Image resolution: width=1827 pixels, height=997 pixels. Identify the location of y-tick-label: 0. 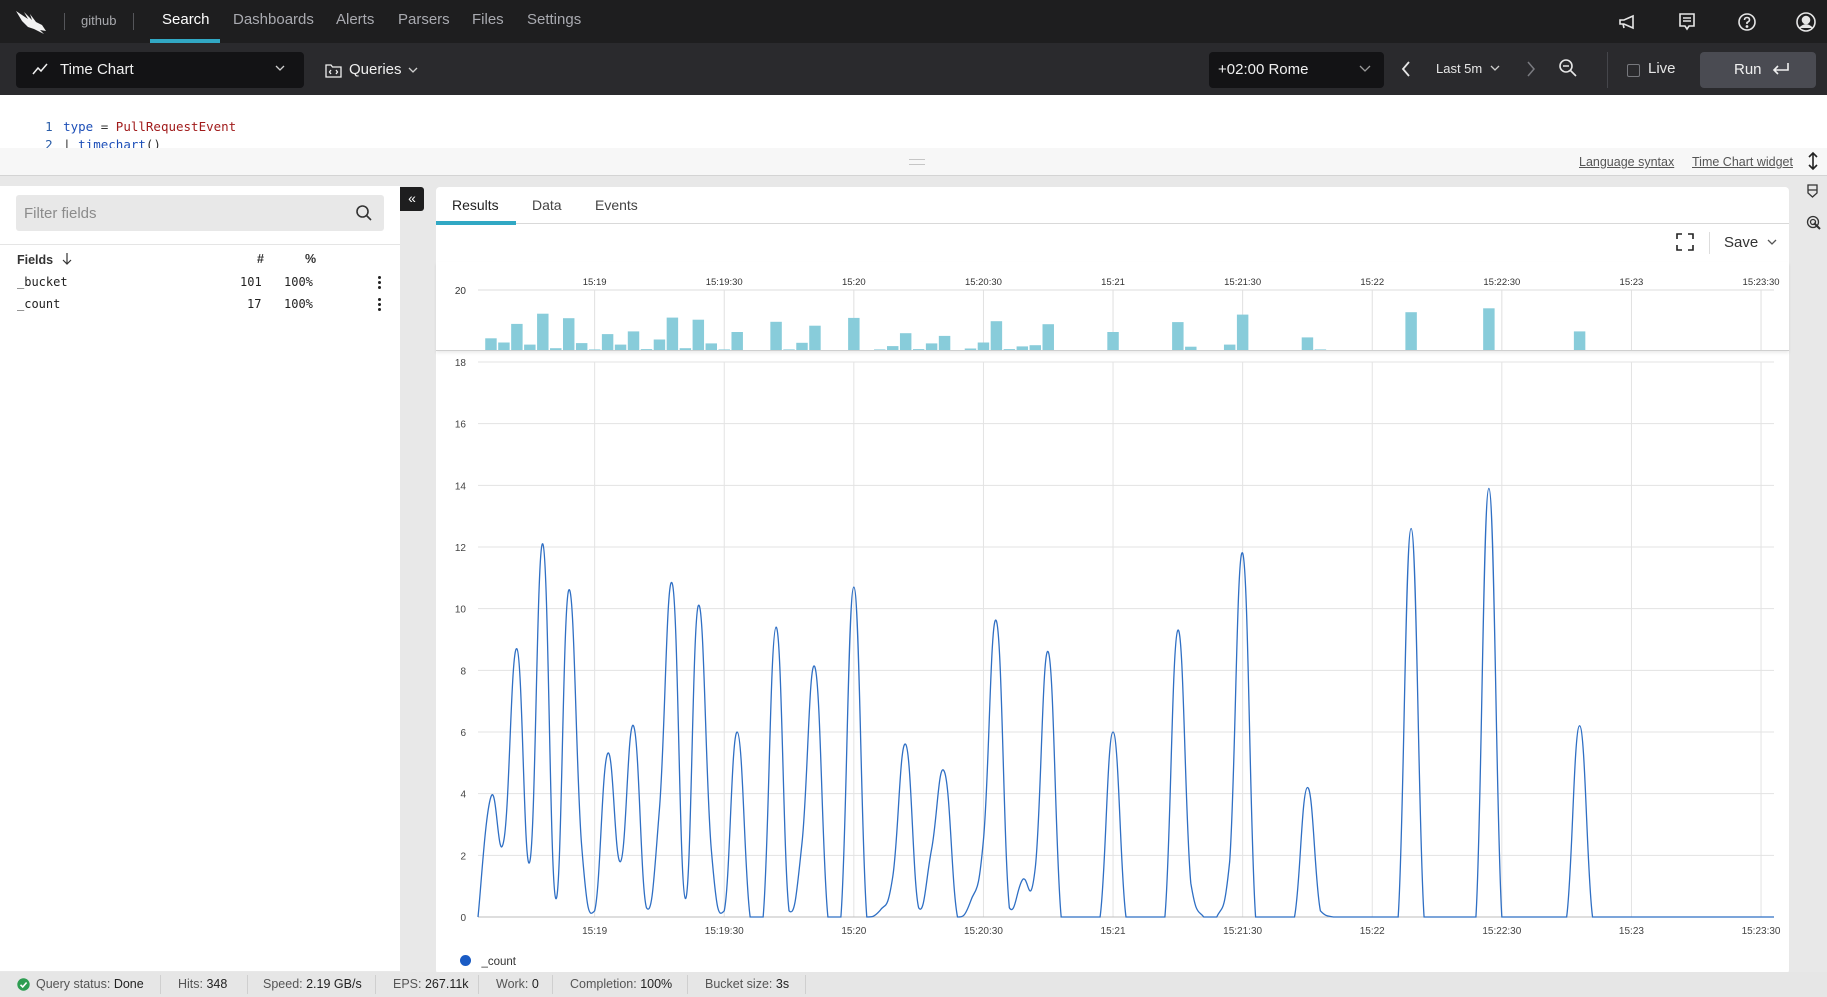
(463, 918).